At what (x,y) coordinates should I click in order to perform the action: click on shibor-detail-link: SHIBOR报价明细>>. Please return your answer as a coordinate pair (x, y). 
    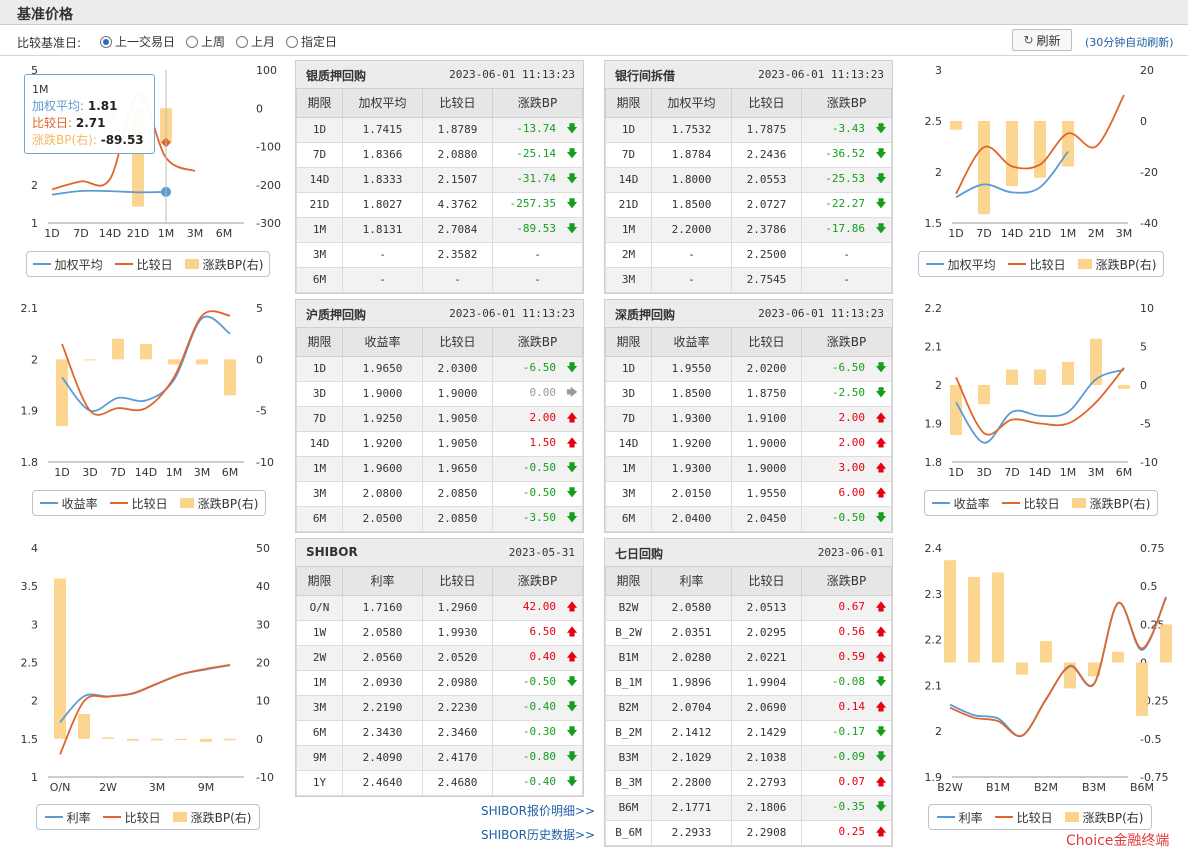
    Looking at the image, I should click on (538, 810).